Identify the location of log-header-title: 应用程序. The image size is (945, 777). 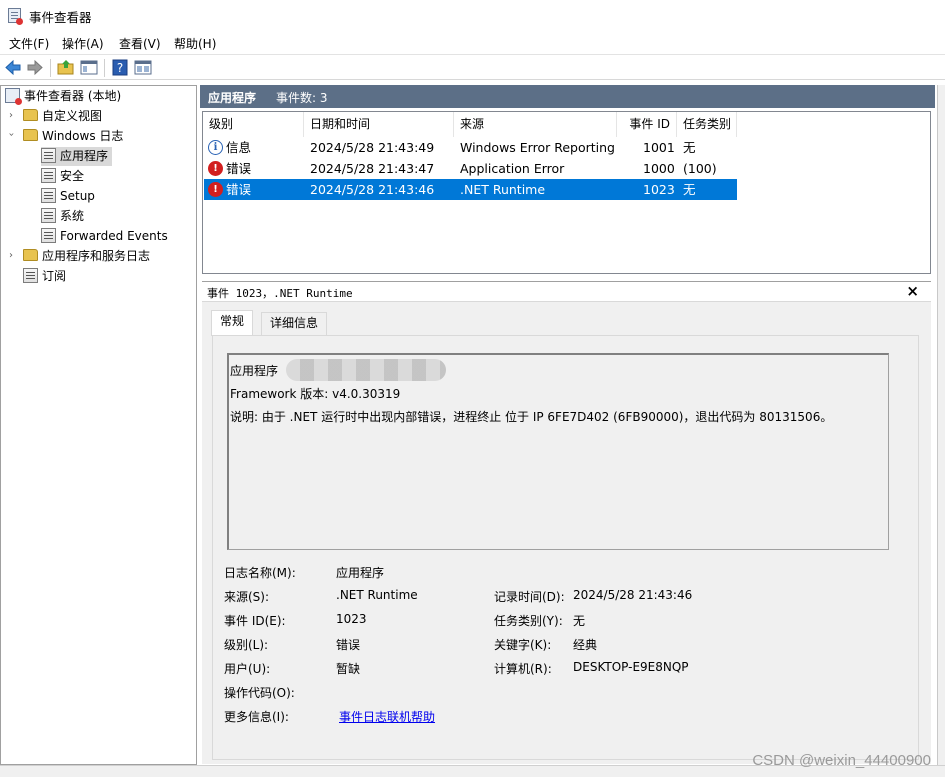
(232, 98).